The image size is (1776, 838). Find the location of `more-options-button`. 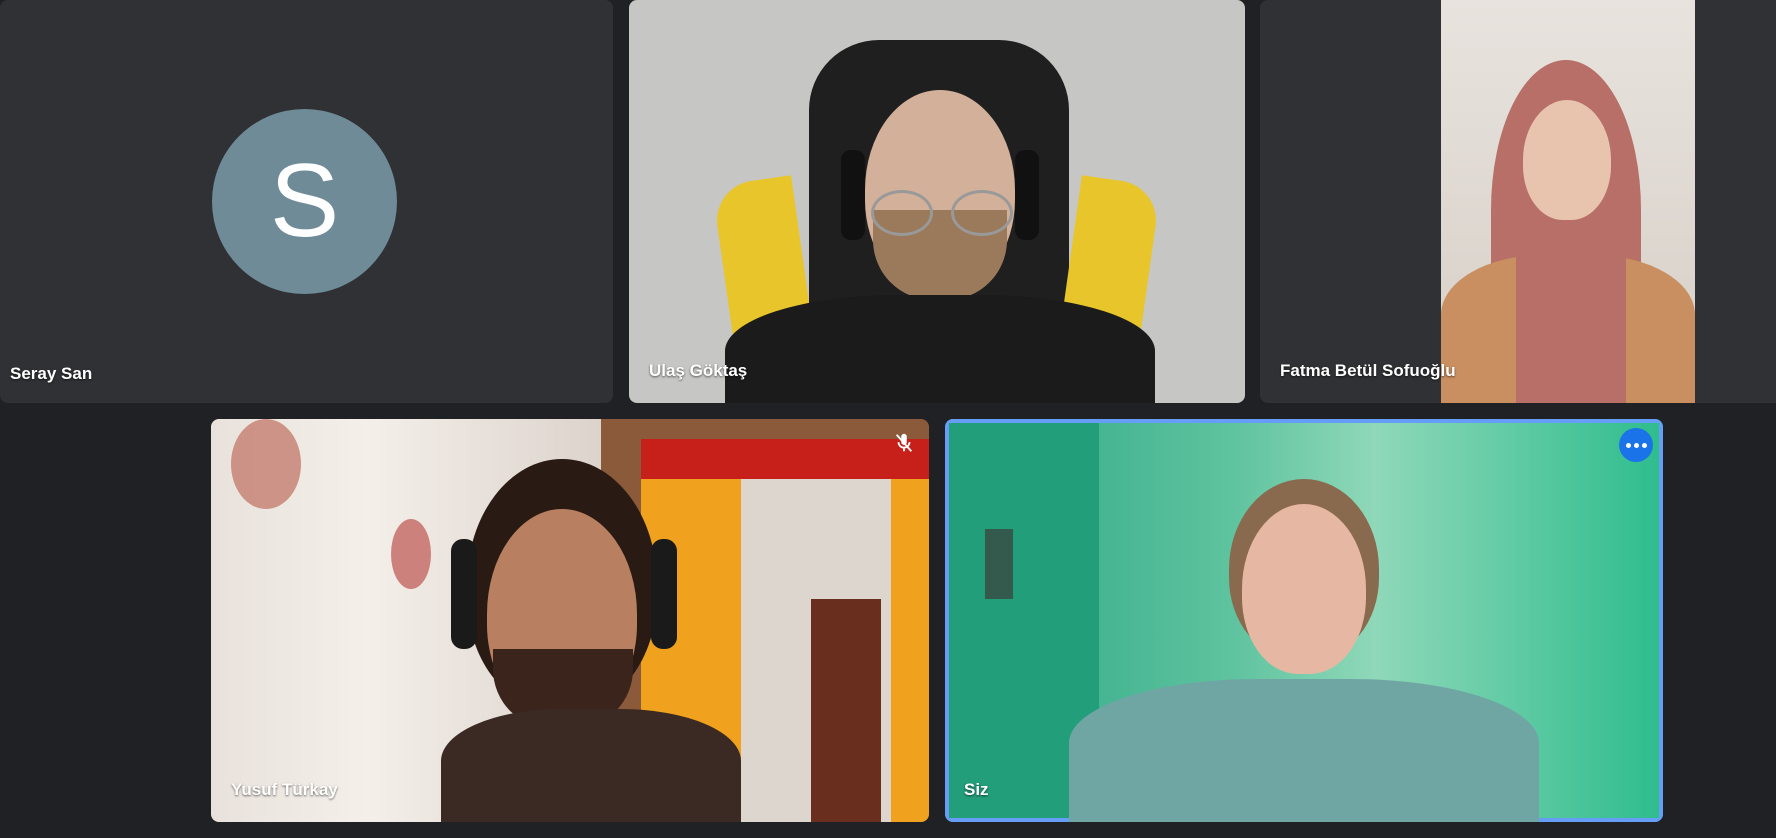

more-options-button is located at coordinates (1636, 445).